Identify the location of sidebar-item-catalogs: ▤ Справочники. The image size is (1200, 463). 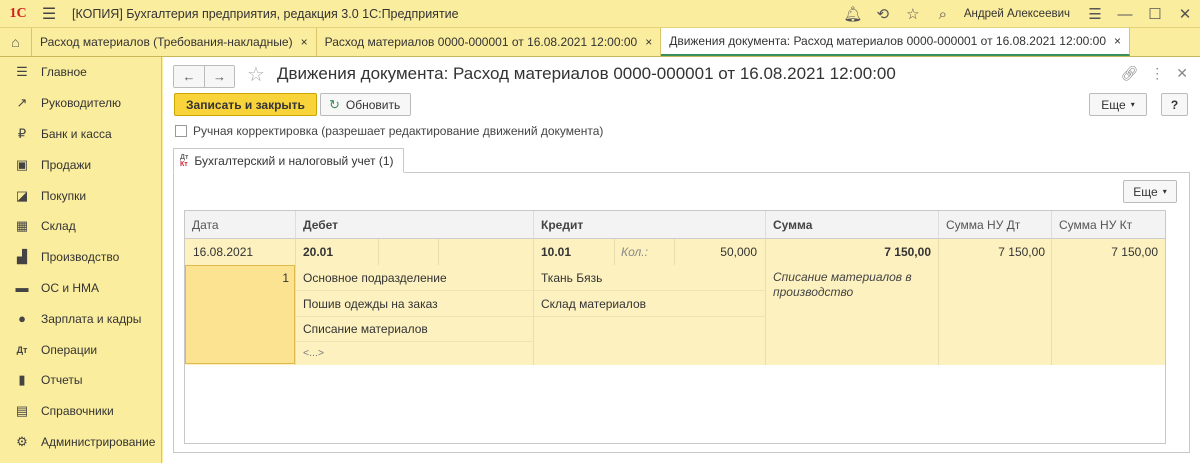
(80, 411).